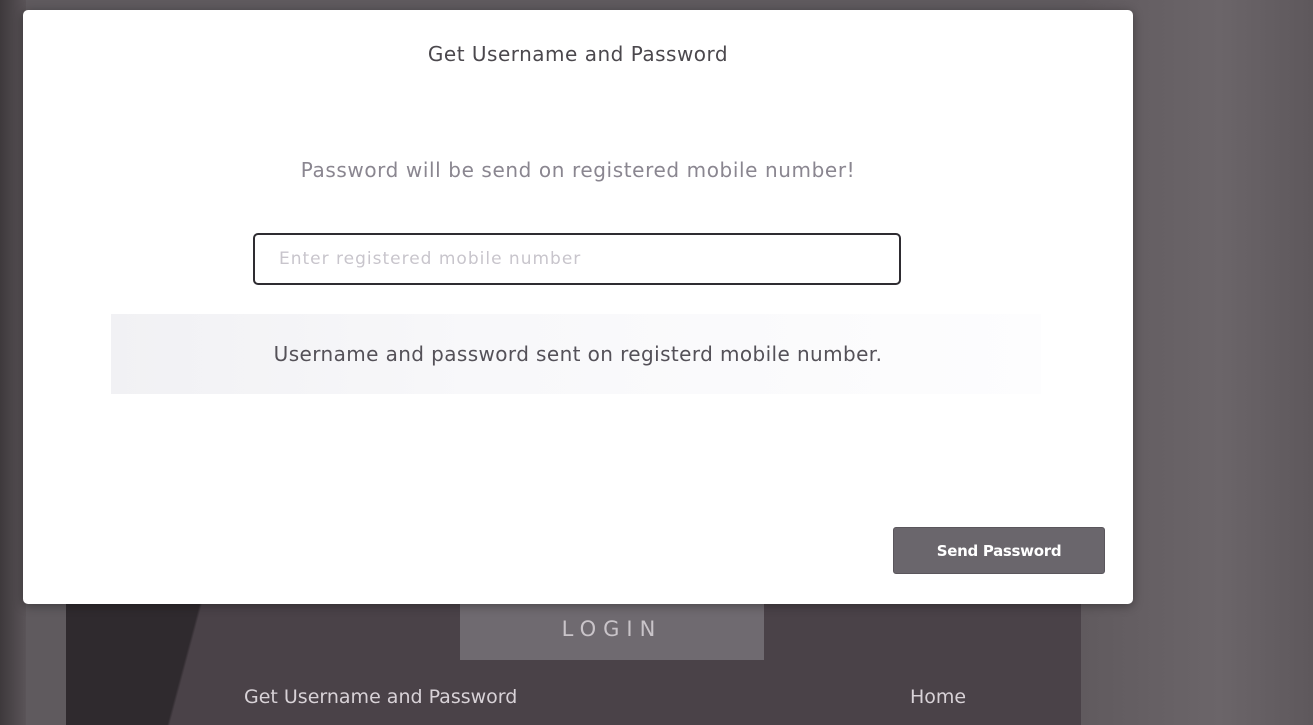 Image resolution: width=1313 pixels, height=725 pixels. I want to click on send-password-button: Send Password, so click(999, 550).